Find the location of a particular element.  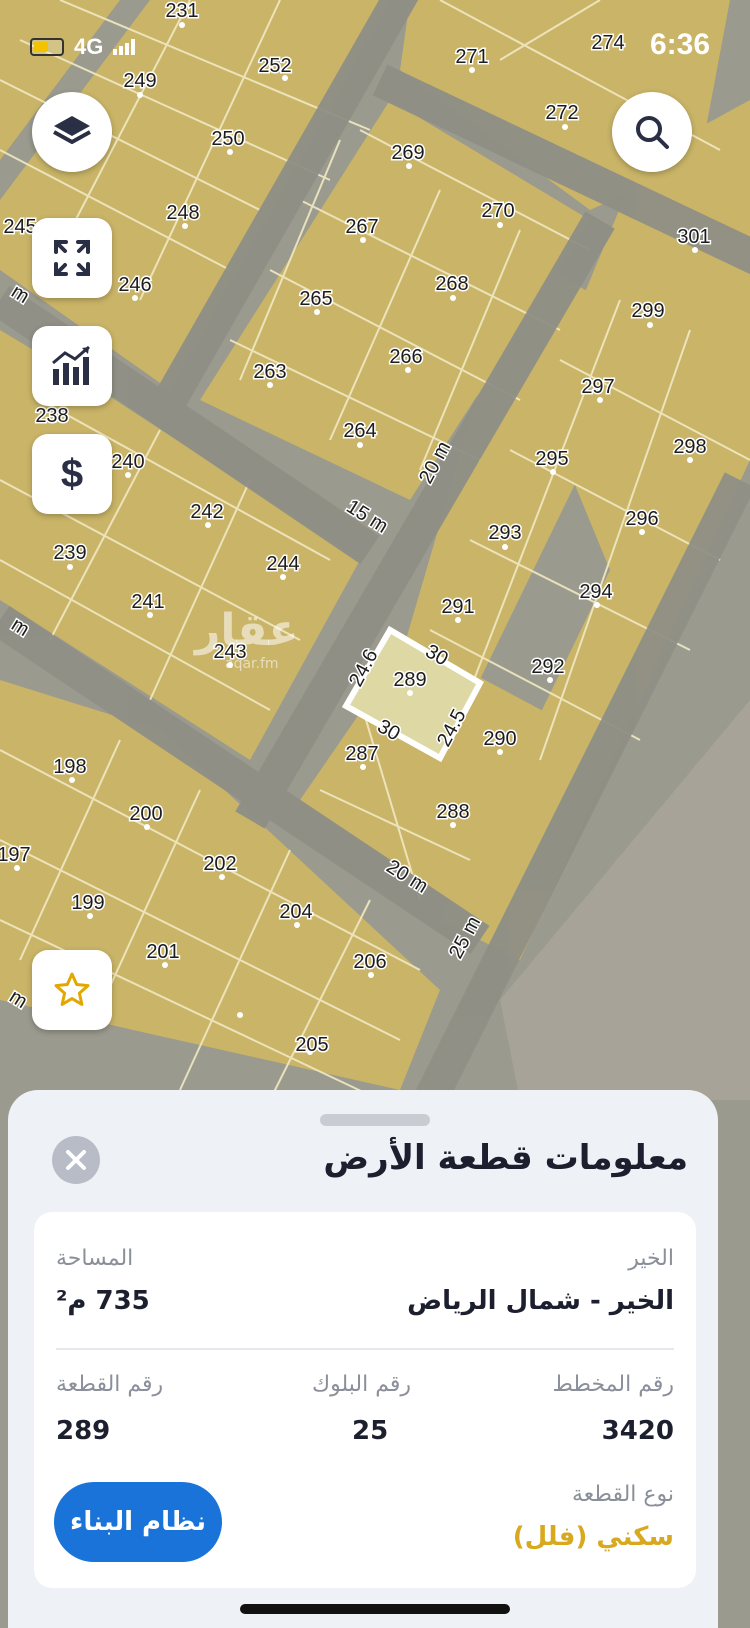

parcel-number: 263 is located at coordinates (270, 372).